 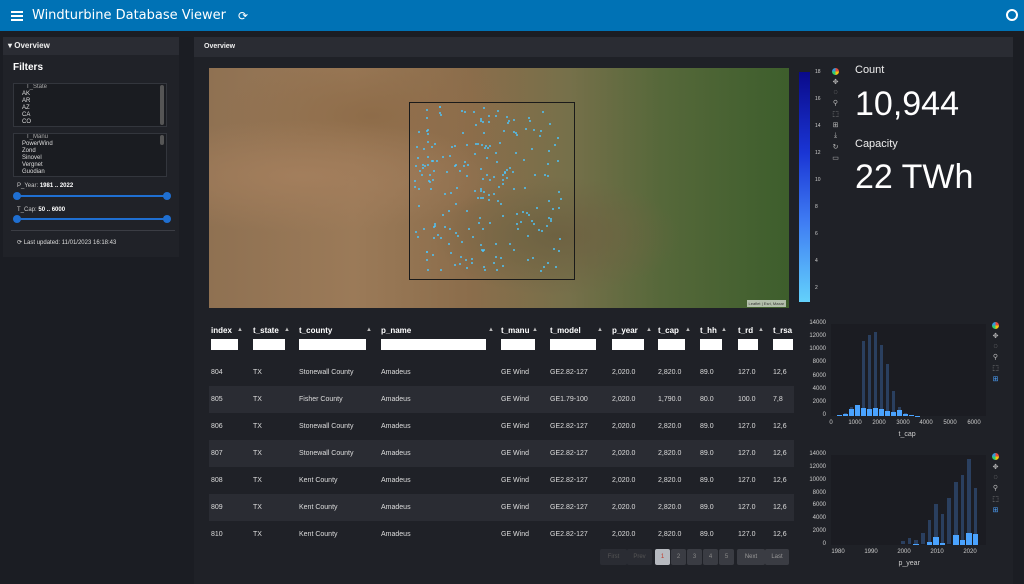 What do you see at coordinates (437, 330) in the screenshot?
I see `column-header-p_name: p_name ▲` at bounding box center [437, 330].